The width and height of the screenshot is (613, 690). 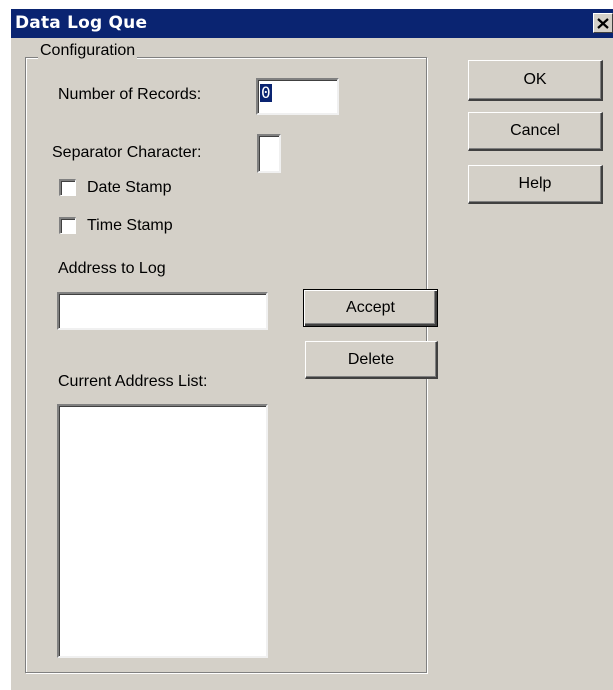 What do you see at coordinates (535, 131) in the screenshot?
I see `cancel-button: Cancel` at bounding box center [535, 131].